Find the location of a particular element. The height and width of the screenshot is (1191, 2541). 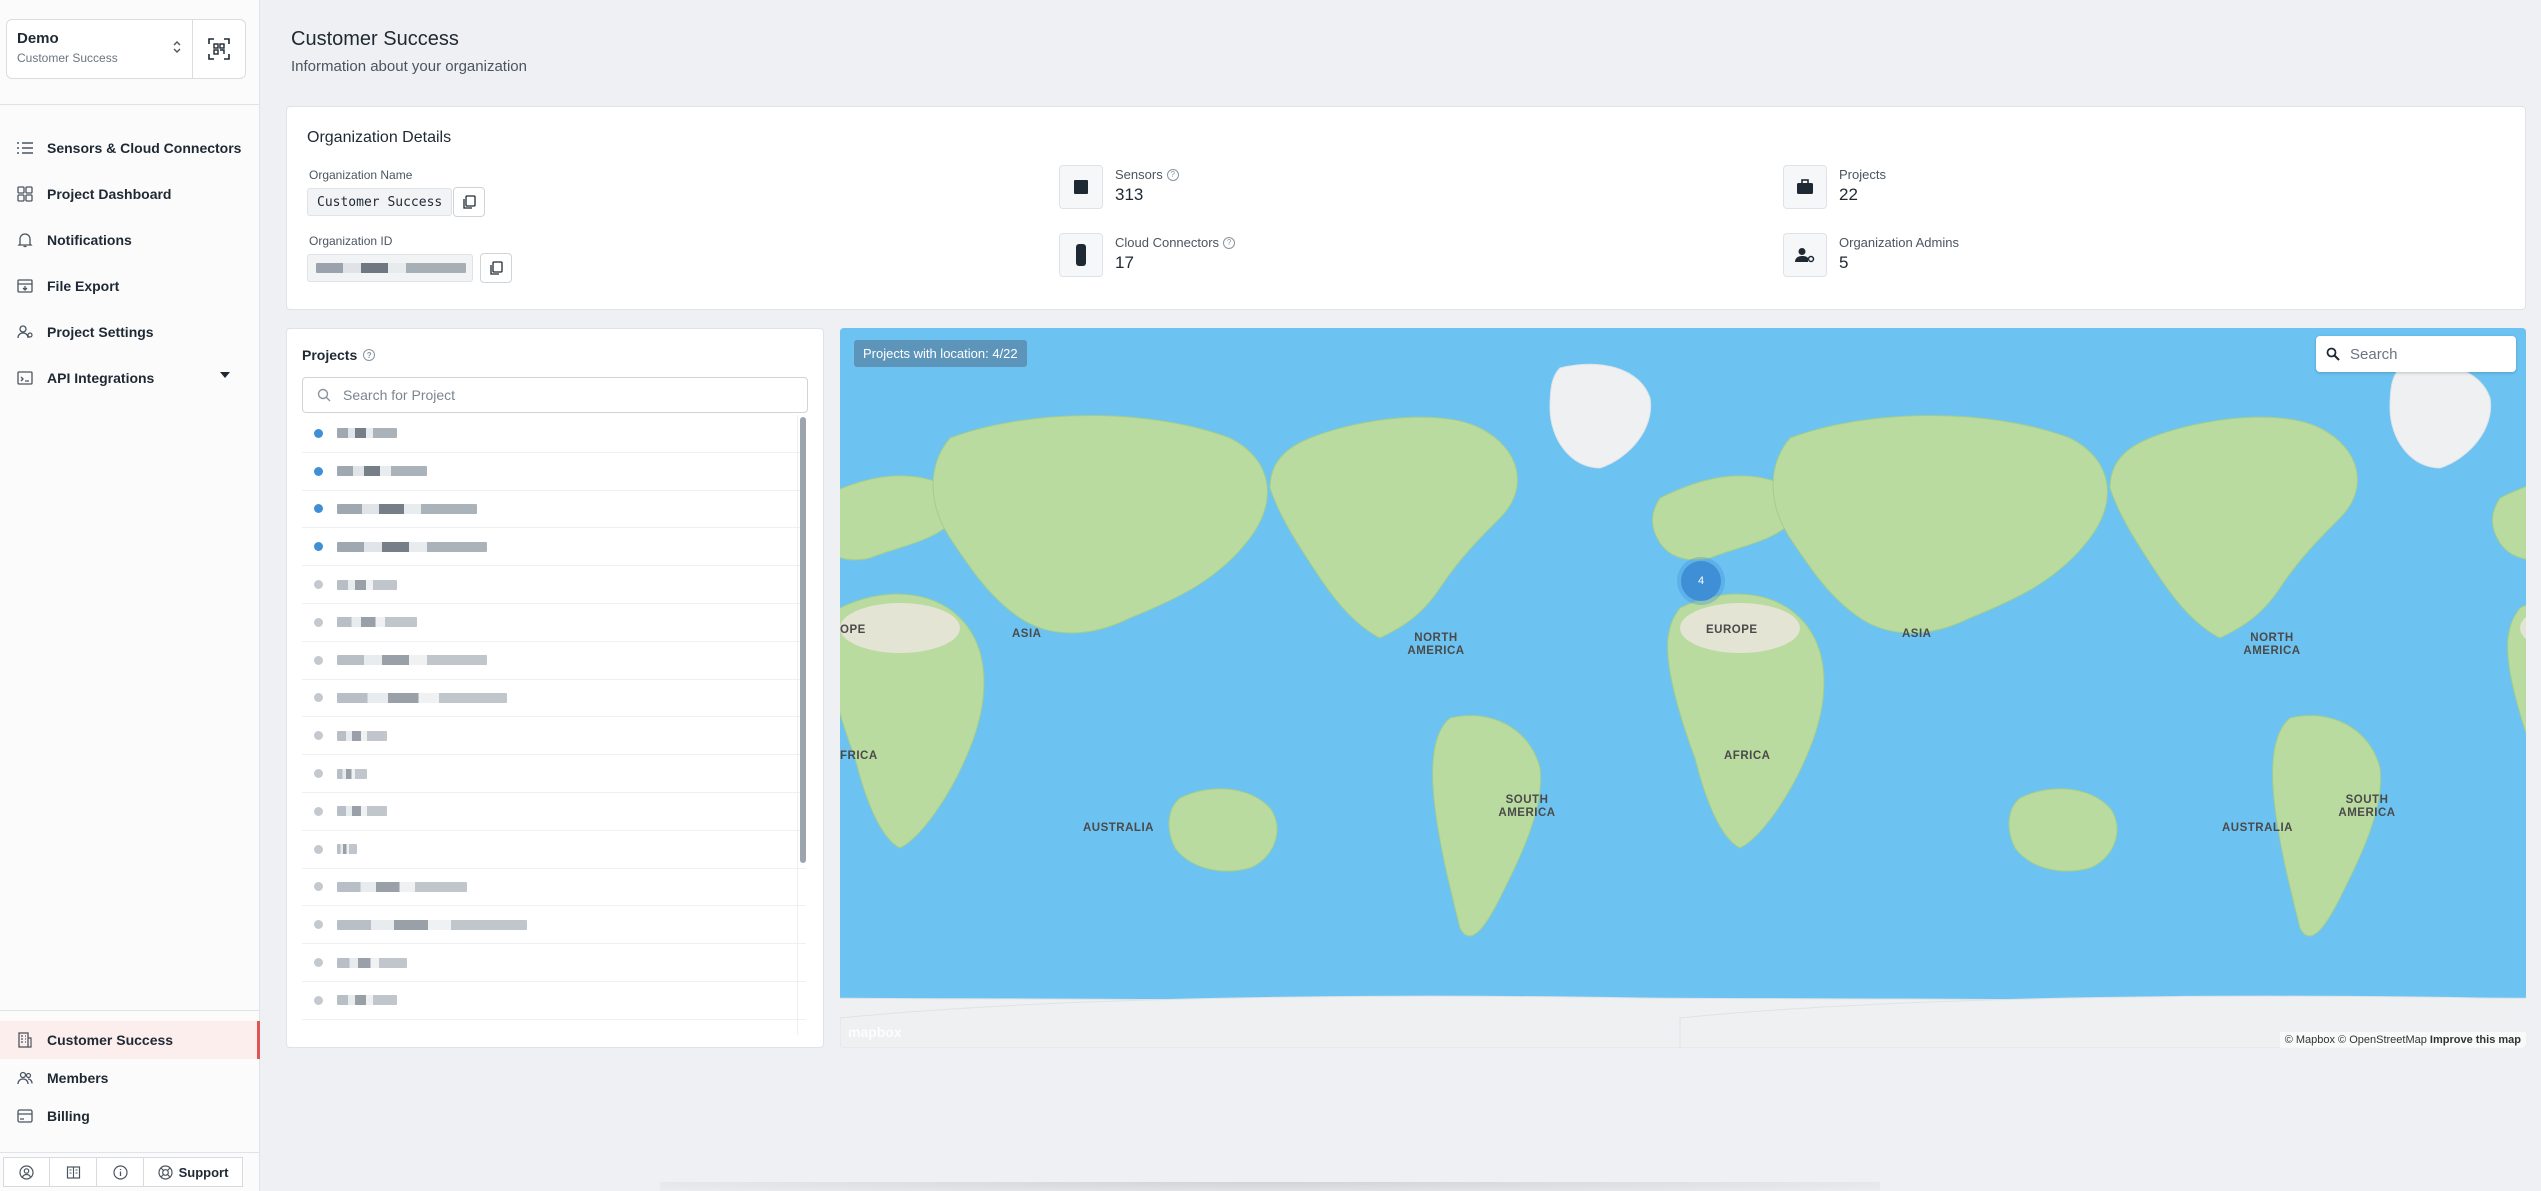

user-settings-icon is located at coordinates (25, 332).